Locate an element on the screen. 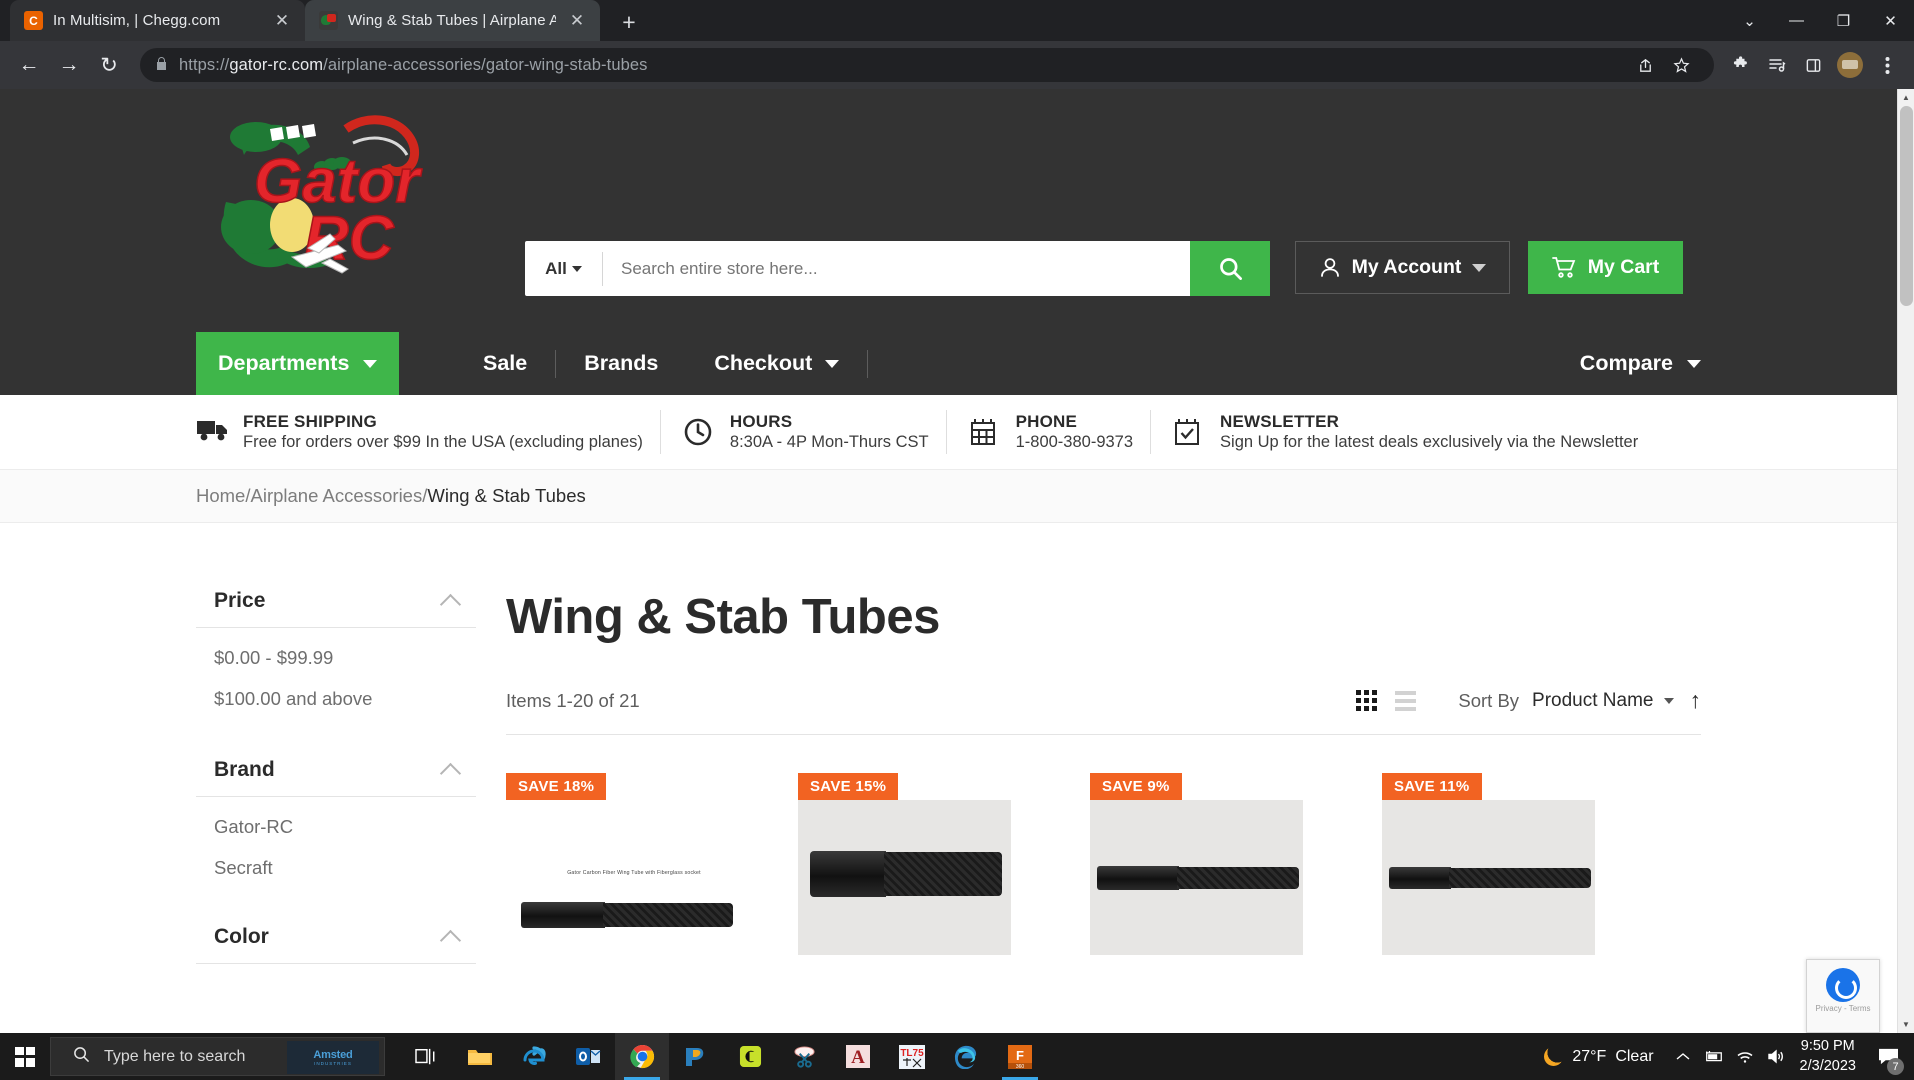 The height and width of the screenshot is (1080, 1914). chrome-menu-icon is located at coordinates (1887, 65).